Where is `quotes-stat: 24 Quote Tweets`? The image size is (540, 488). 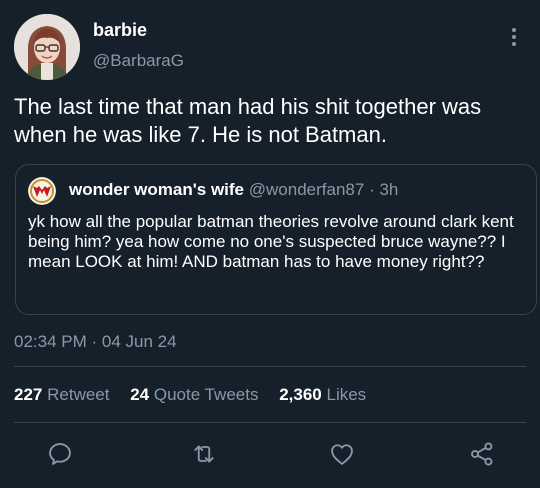
quotes-stat: 24 Quote Tweets is located at coordinates (204, 394).